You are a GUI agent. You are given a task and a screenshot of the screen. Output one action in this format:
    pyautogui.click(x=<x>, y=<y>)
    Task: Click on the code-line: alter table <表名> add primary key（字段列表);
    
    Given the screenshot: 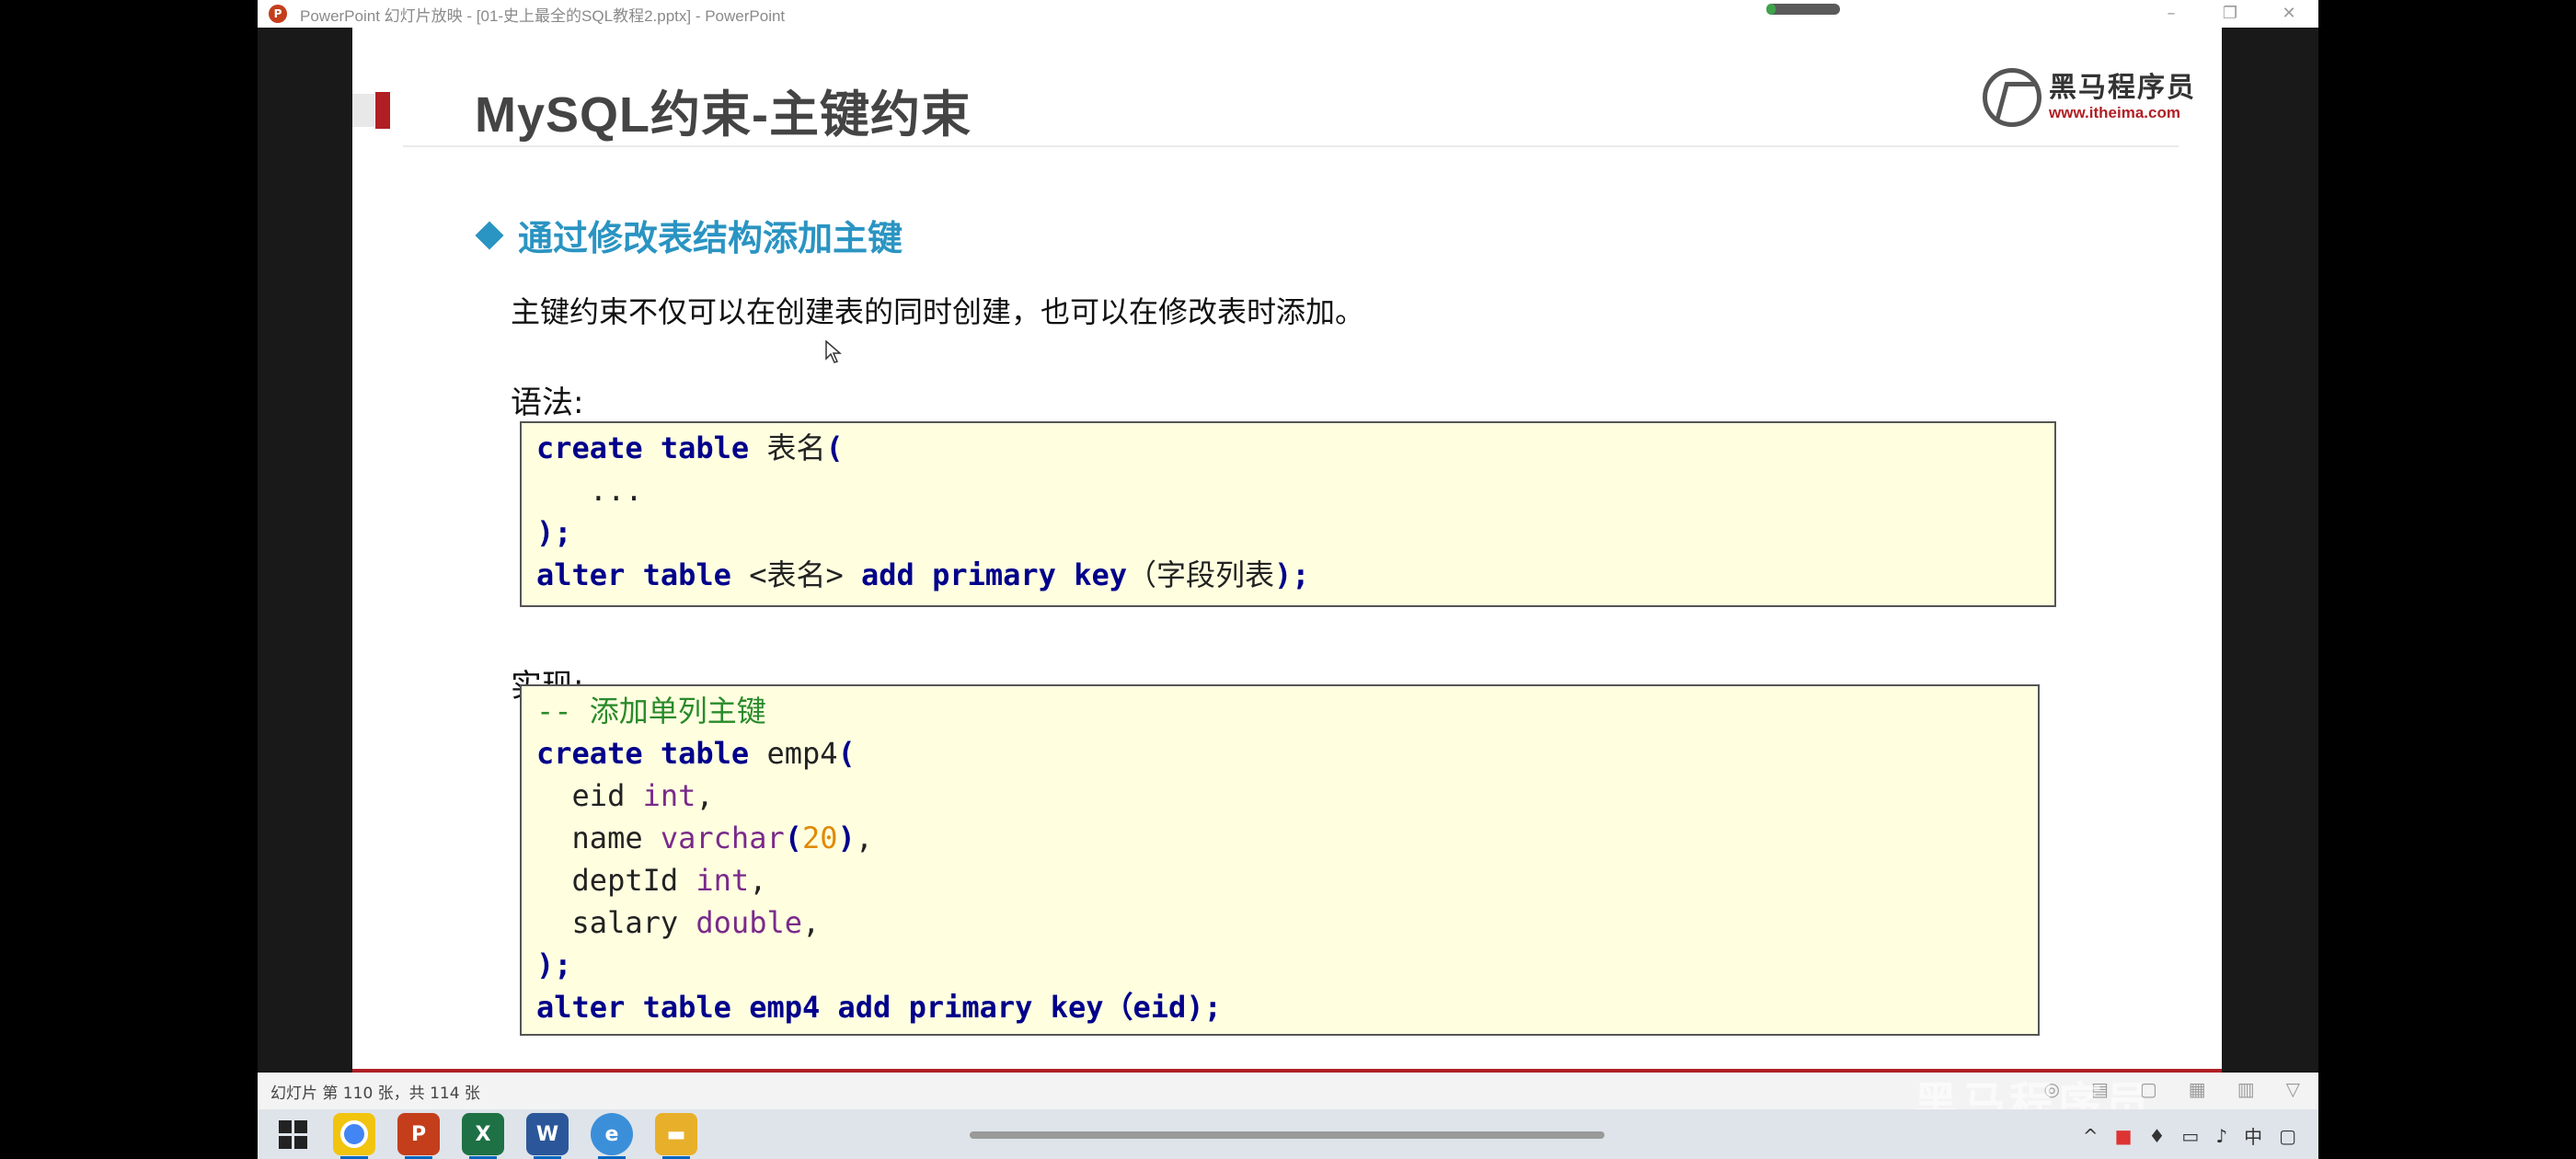 What is the action you would take?
    pyautogui.click(x=923, y=574)
    